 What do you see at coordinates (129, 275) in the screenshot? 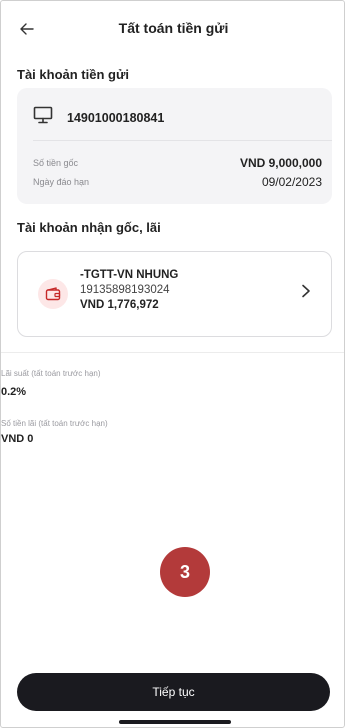
I see `receive-account-name: -TGTT-VN NHUNG` at bounding box center [129, 275].